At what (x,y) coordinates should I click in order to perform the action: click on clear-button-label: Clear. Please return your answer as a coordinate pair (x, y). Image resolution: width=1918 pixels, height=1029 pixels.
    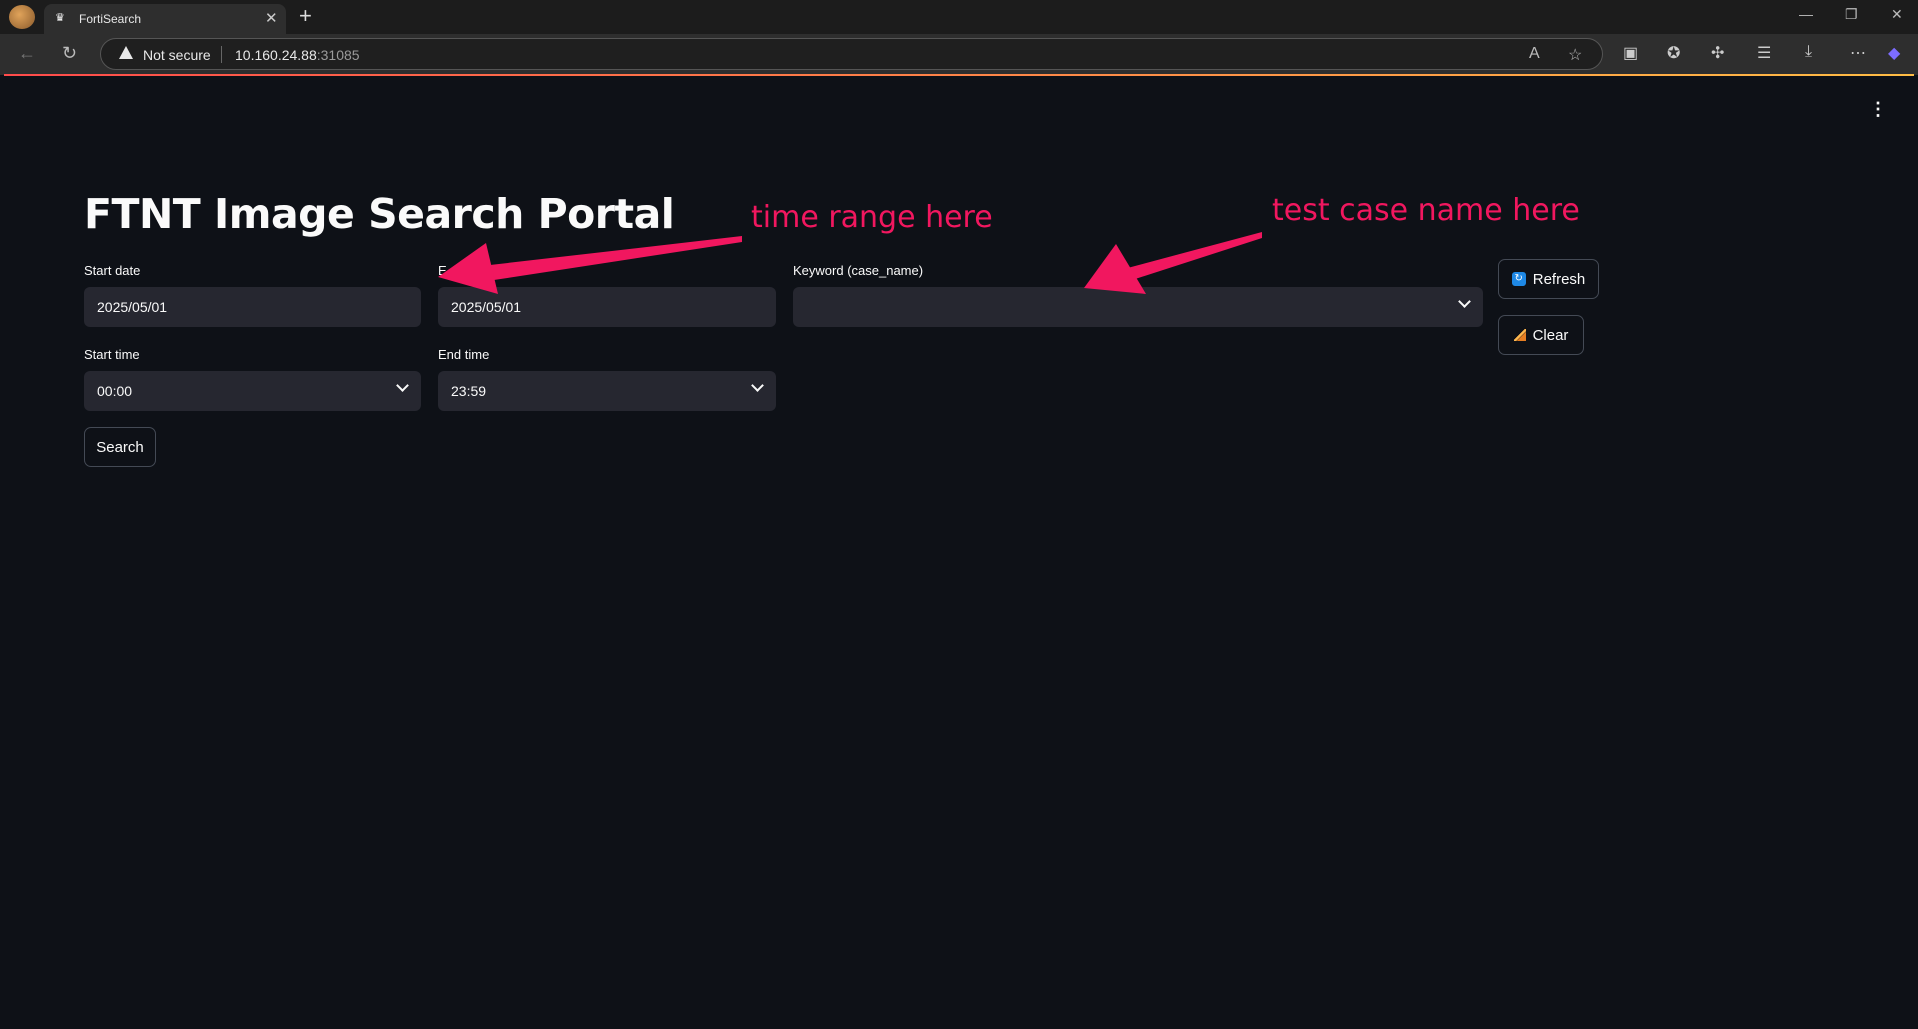
    Looking at the image, I should click on (1550, 335).